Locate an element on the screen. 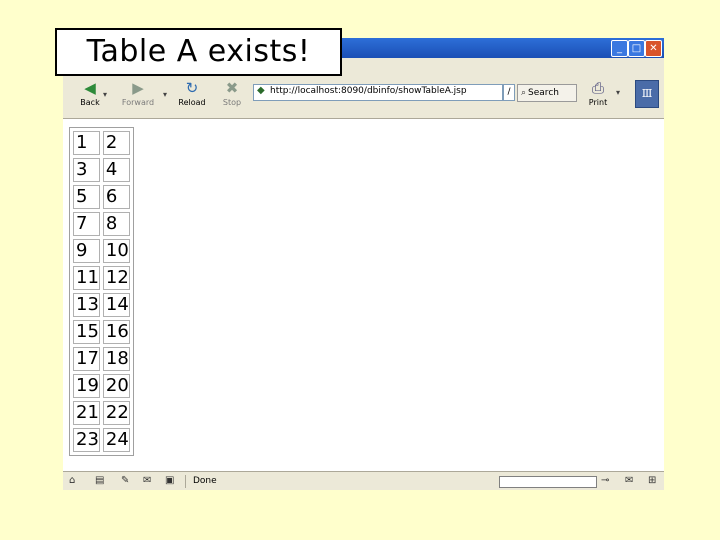 The height and width of the screenshot is (540, 720). table-row: 12 is located at coordinates (101, 143).